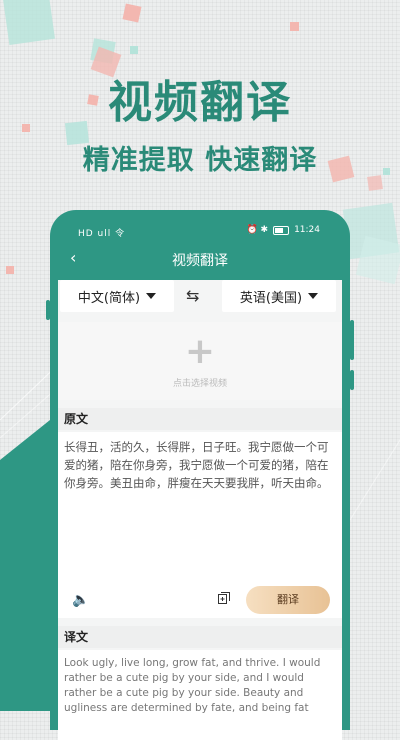 Image resolution: width=400 pixels, height=740 pixels. I want to click on alarm-bluetooth-icons: ⏰ ✱, so click(257, 230).